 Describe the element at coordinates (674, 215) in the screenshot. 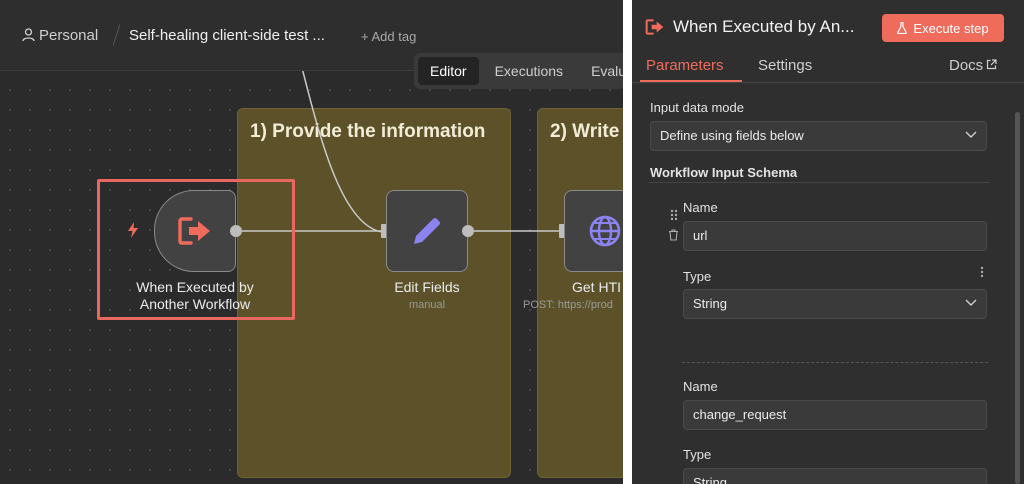

I see `drag-handle-icon` at that location.